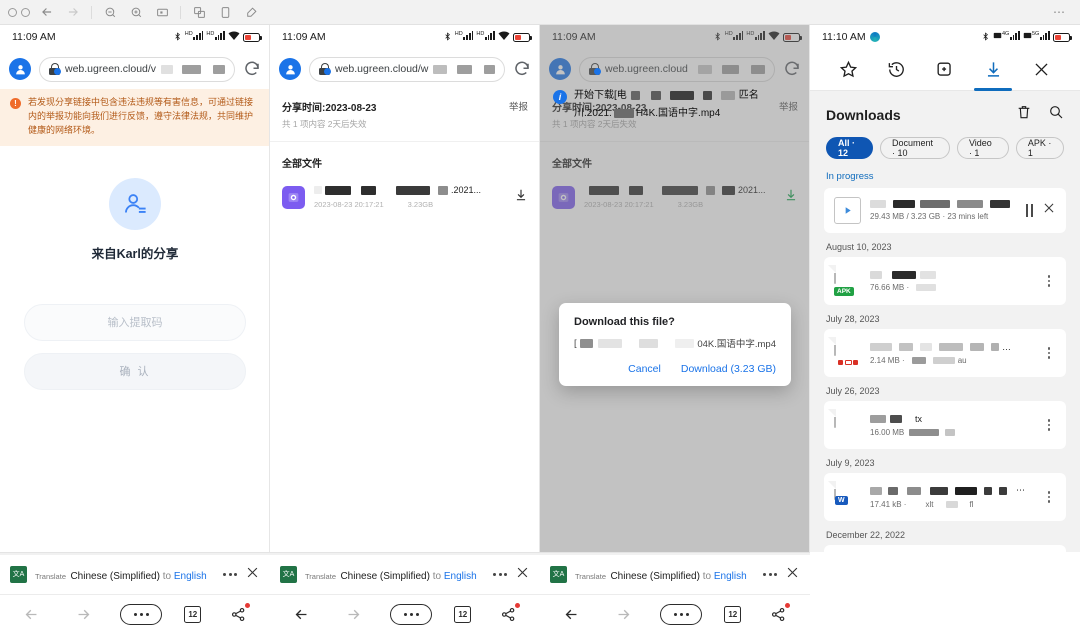  Describe the element at coordinates (47, 12) in the screenshot. I see `back-button` at that location.